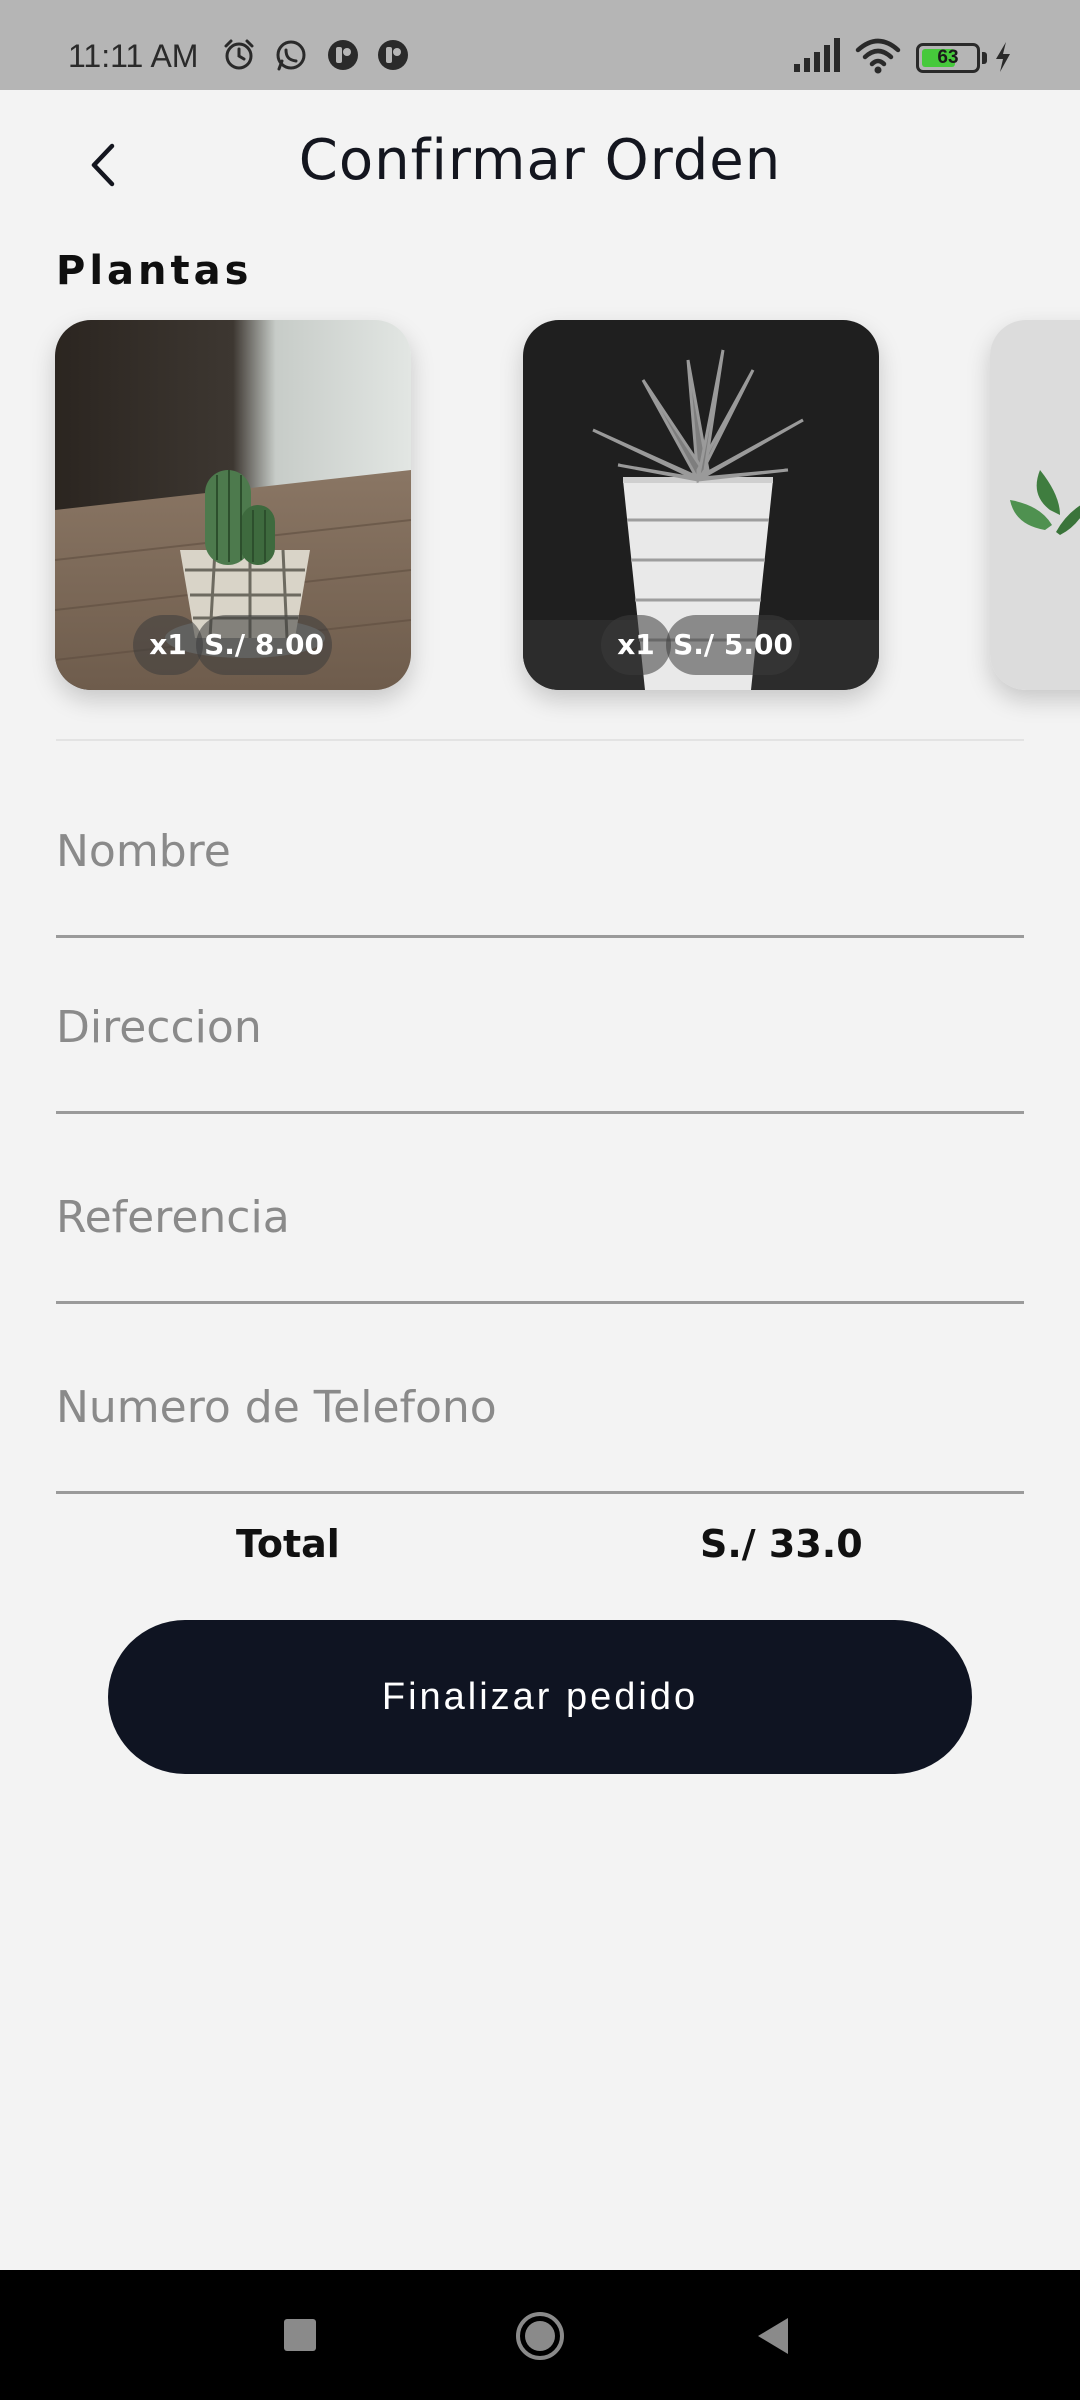 The width and height of the screenshot is (1080, 2400). I want to click on charging-icon, so click(1003, 57).